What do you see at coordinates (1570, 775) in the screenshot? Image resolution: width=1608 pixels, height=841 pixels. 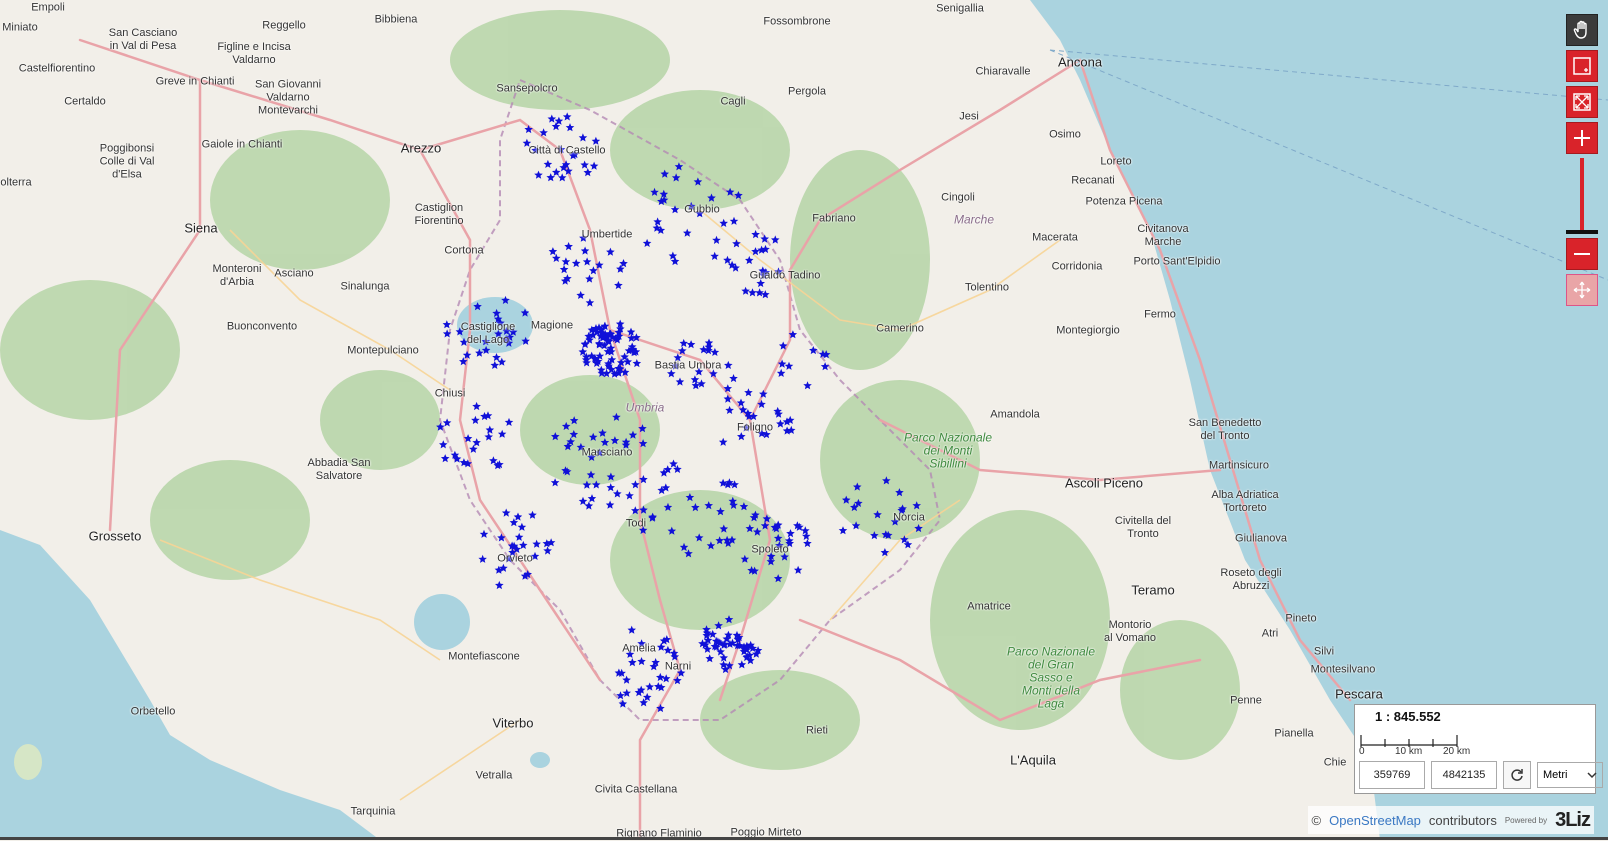 I see `unit-select: Metri` at bounding box center [1570, 775].